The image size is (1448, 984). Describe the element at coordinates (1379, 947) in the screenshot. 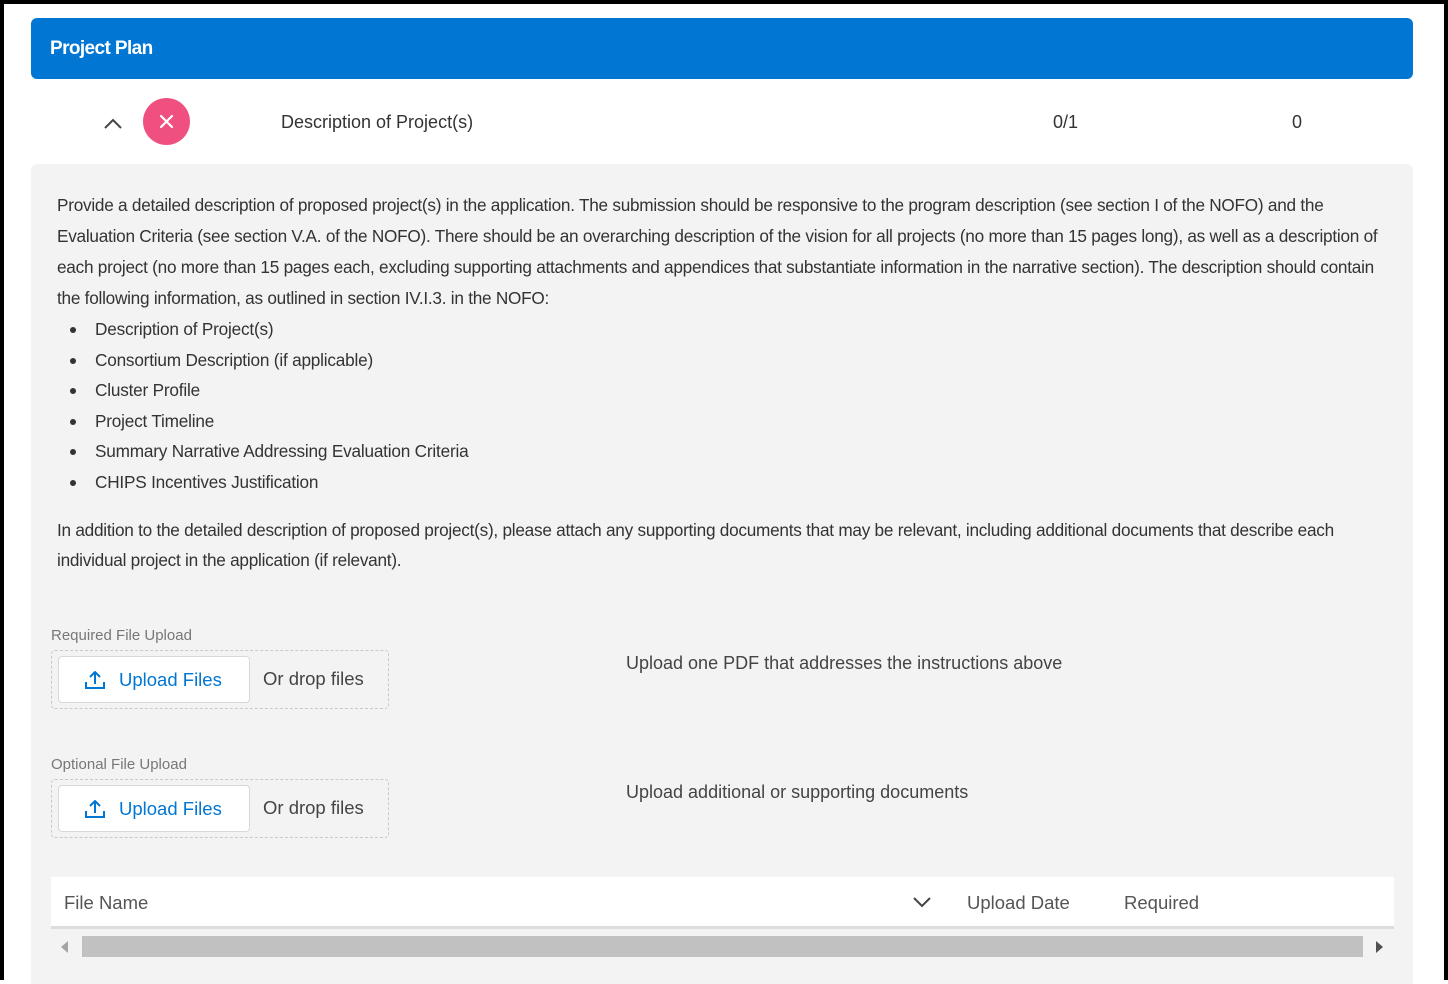

I see `scroll-right-arrow` at that location.